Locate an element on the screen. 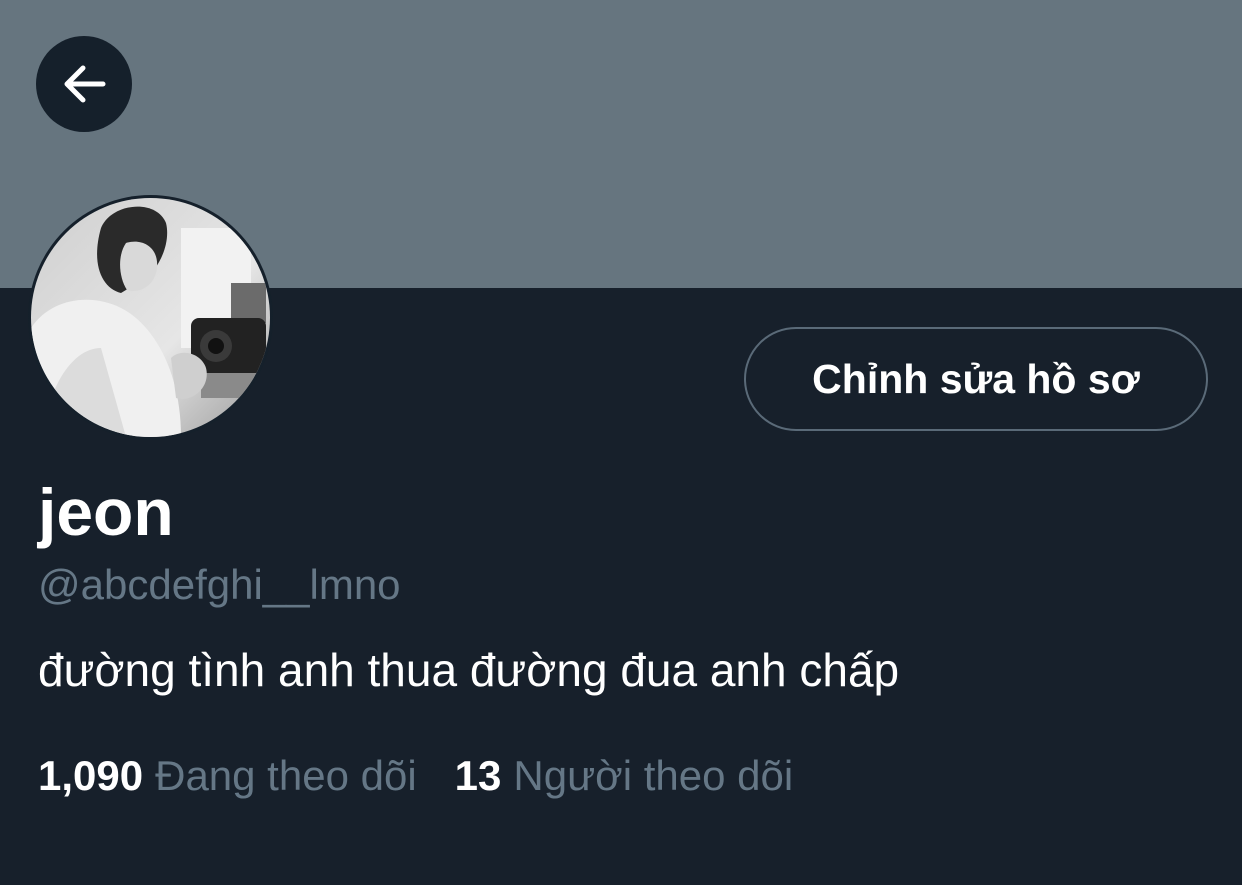 The image size is (1242, 885). avatar is located at coordinates (150, 317).